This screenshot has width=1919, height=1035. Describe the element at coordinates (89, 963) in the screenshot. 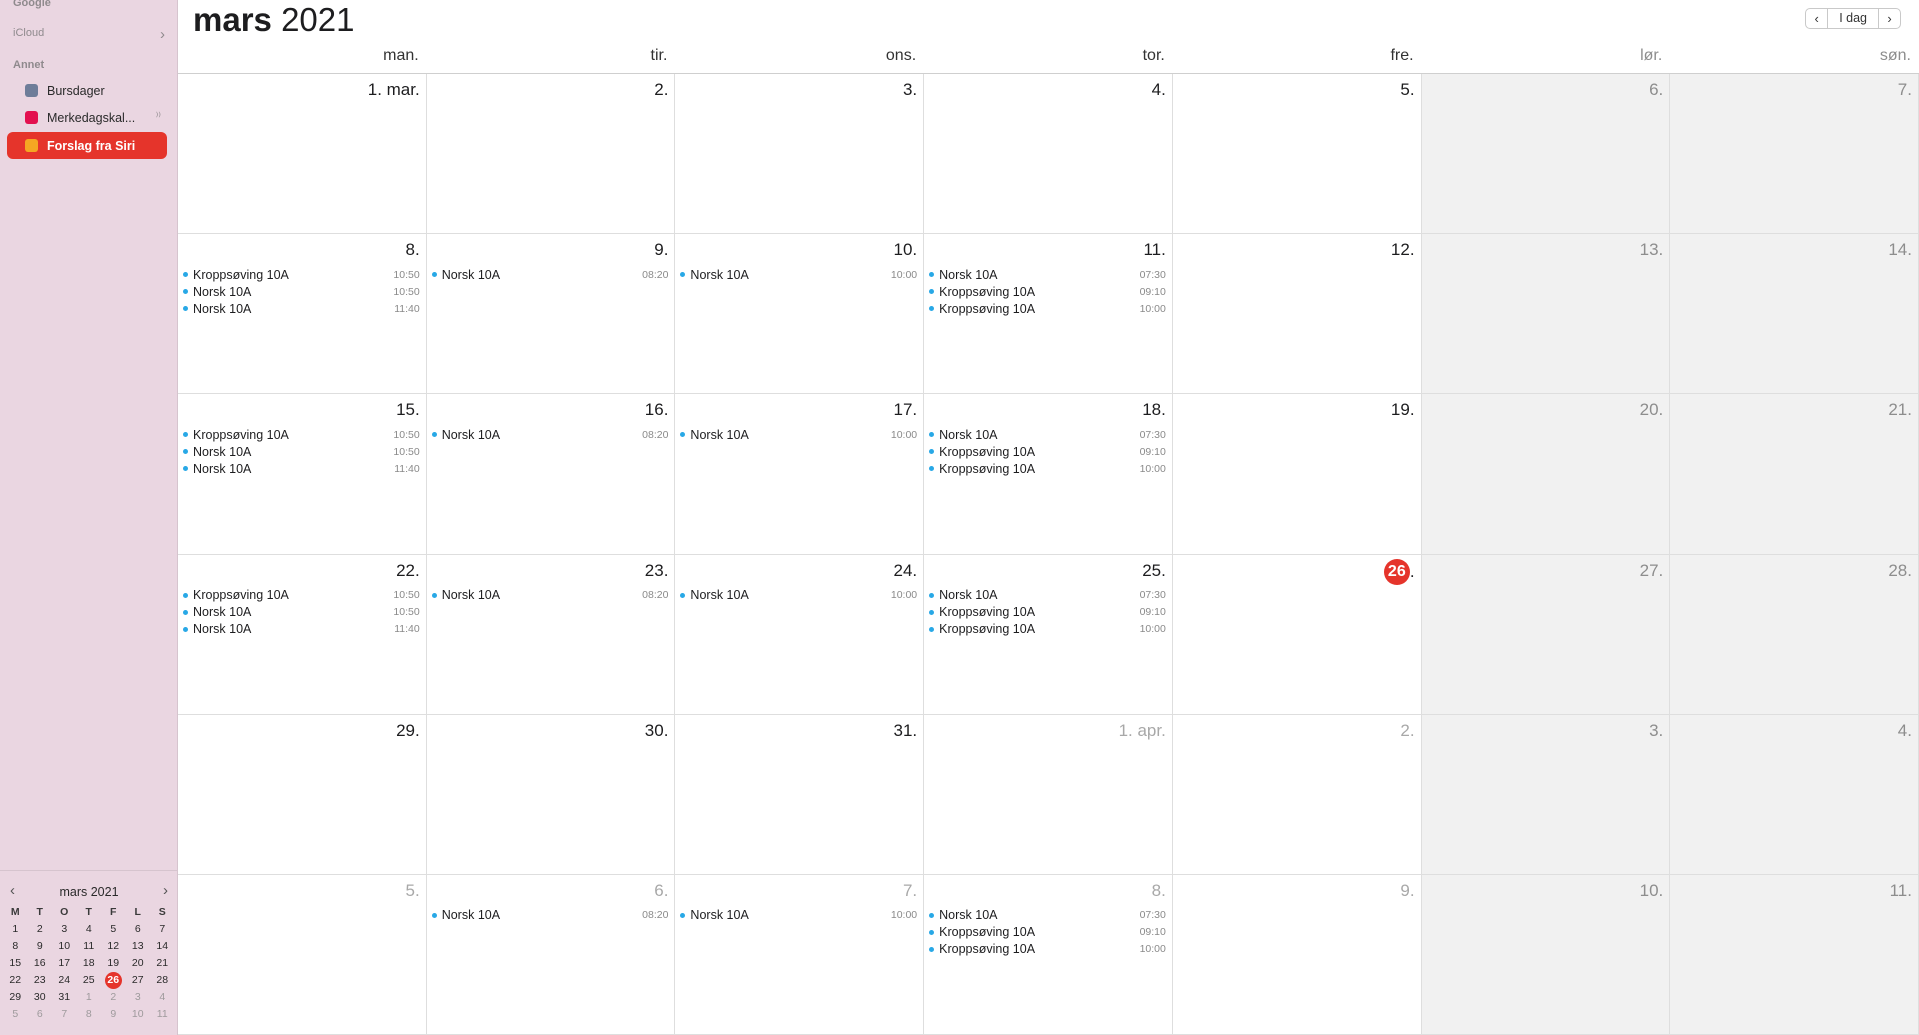

I see `mini-day: 18` at that location.